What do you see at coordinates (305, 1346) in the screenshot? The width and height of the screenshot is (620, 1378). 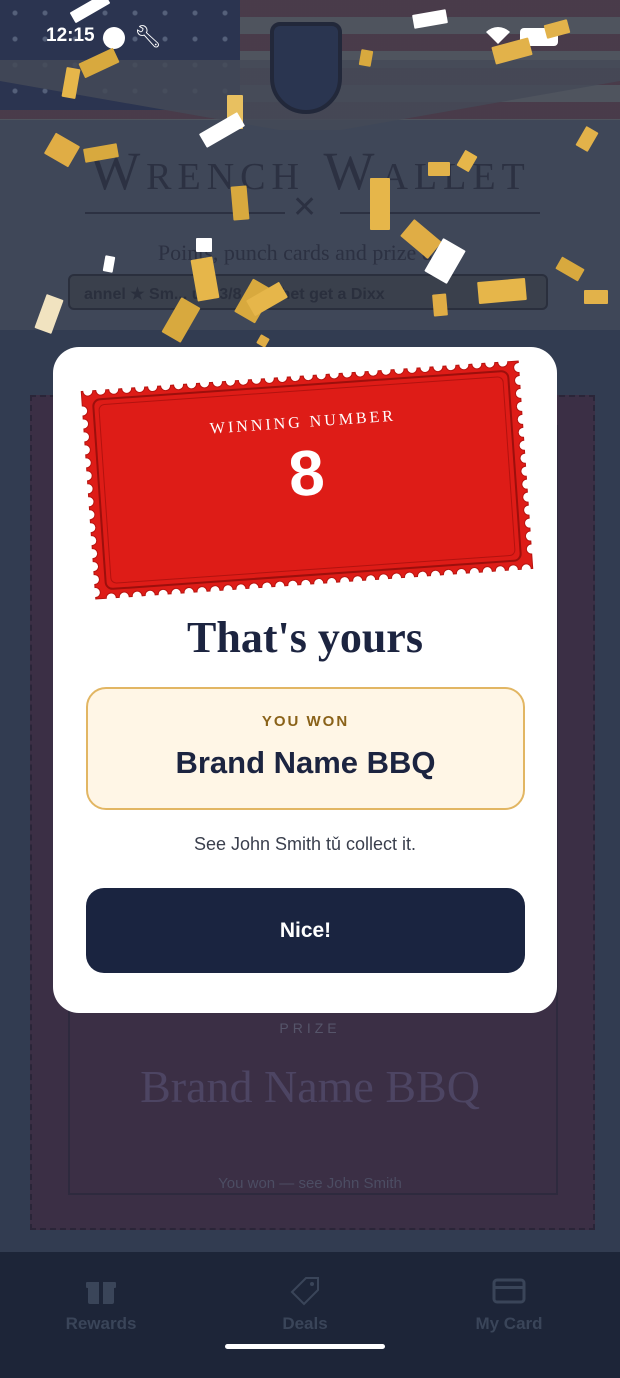 I see `home-indicator` at bounding box center [305, 1346].